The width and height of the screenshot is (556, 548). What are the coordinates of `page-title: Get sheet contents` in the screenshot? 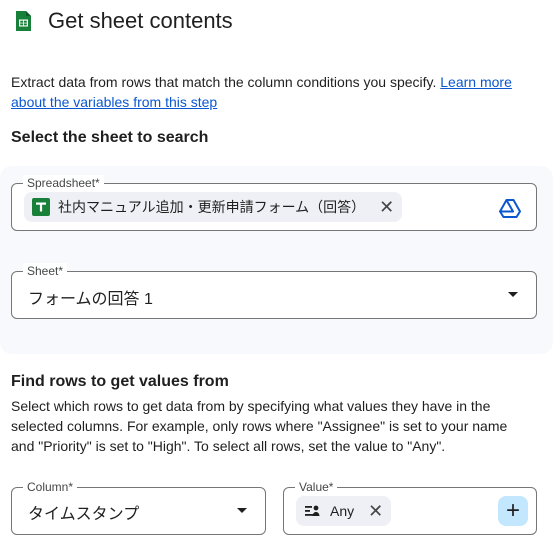 It's located at (140, 20).